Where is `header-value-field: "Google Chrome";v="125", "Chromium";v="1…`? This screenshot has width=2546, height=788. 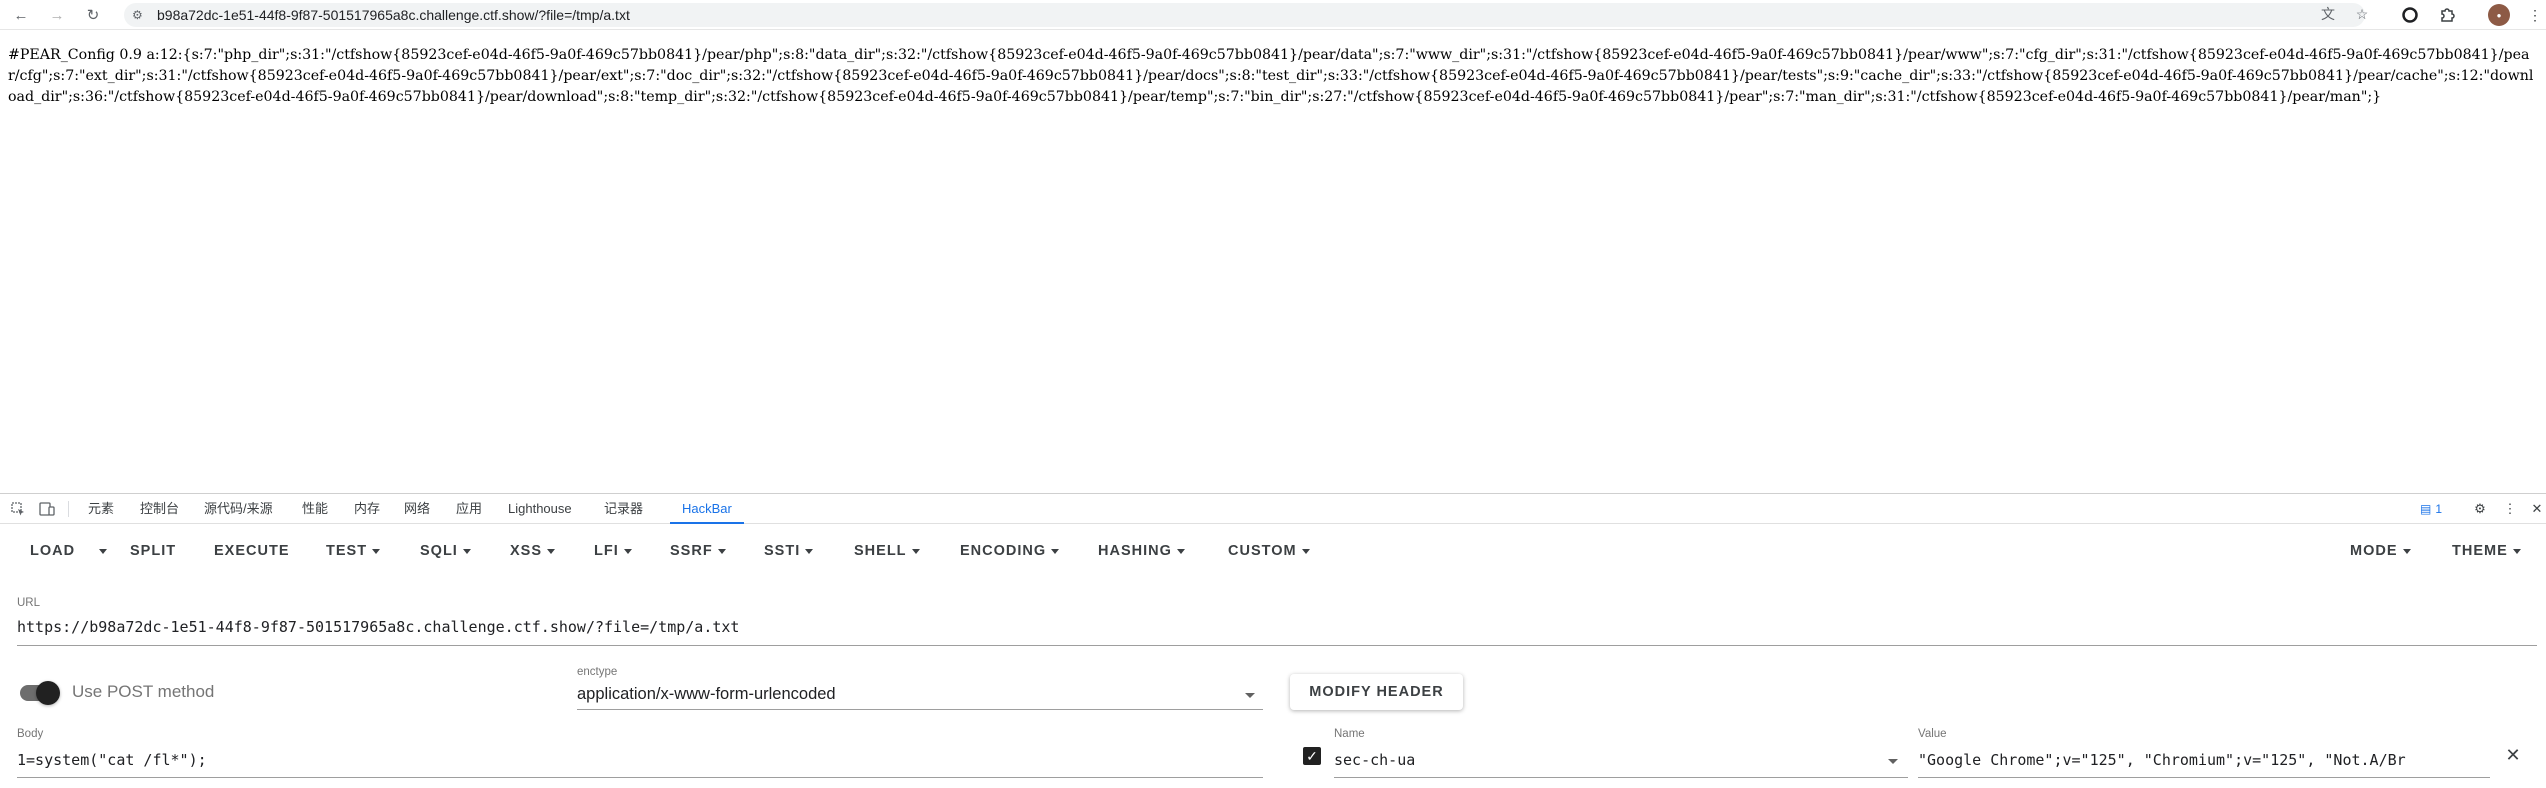 header-value-field: "Google Chrome";v="125", "Chromium";v="1… is located at coordinates (2204, 760).